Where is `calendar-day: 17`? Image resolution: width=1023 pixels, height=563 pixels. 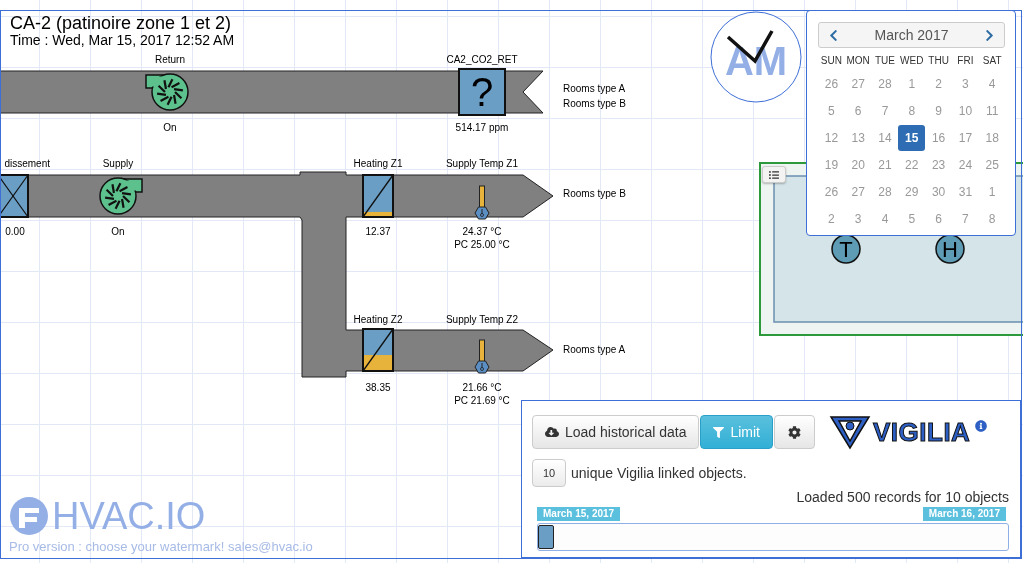
calendar-day: 17 is located at coordinates (965, 137).